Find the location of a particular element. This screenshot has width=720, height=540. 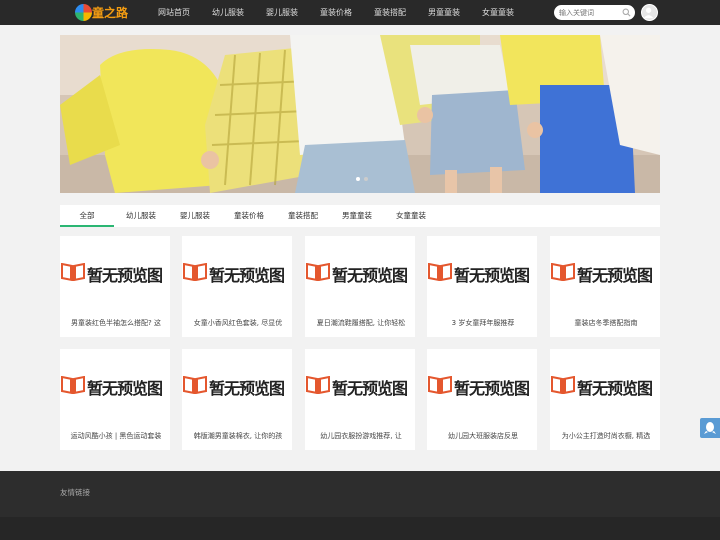

article-card: 暂无预览图 幼儿园衣服扮游戏推荐, 让 is located at coordinates (360, 399).